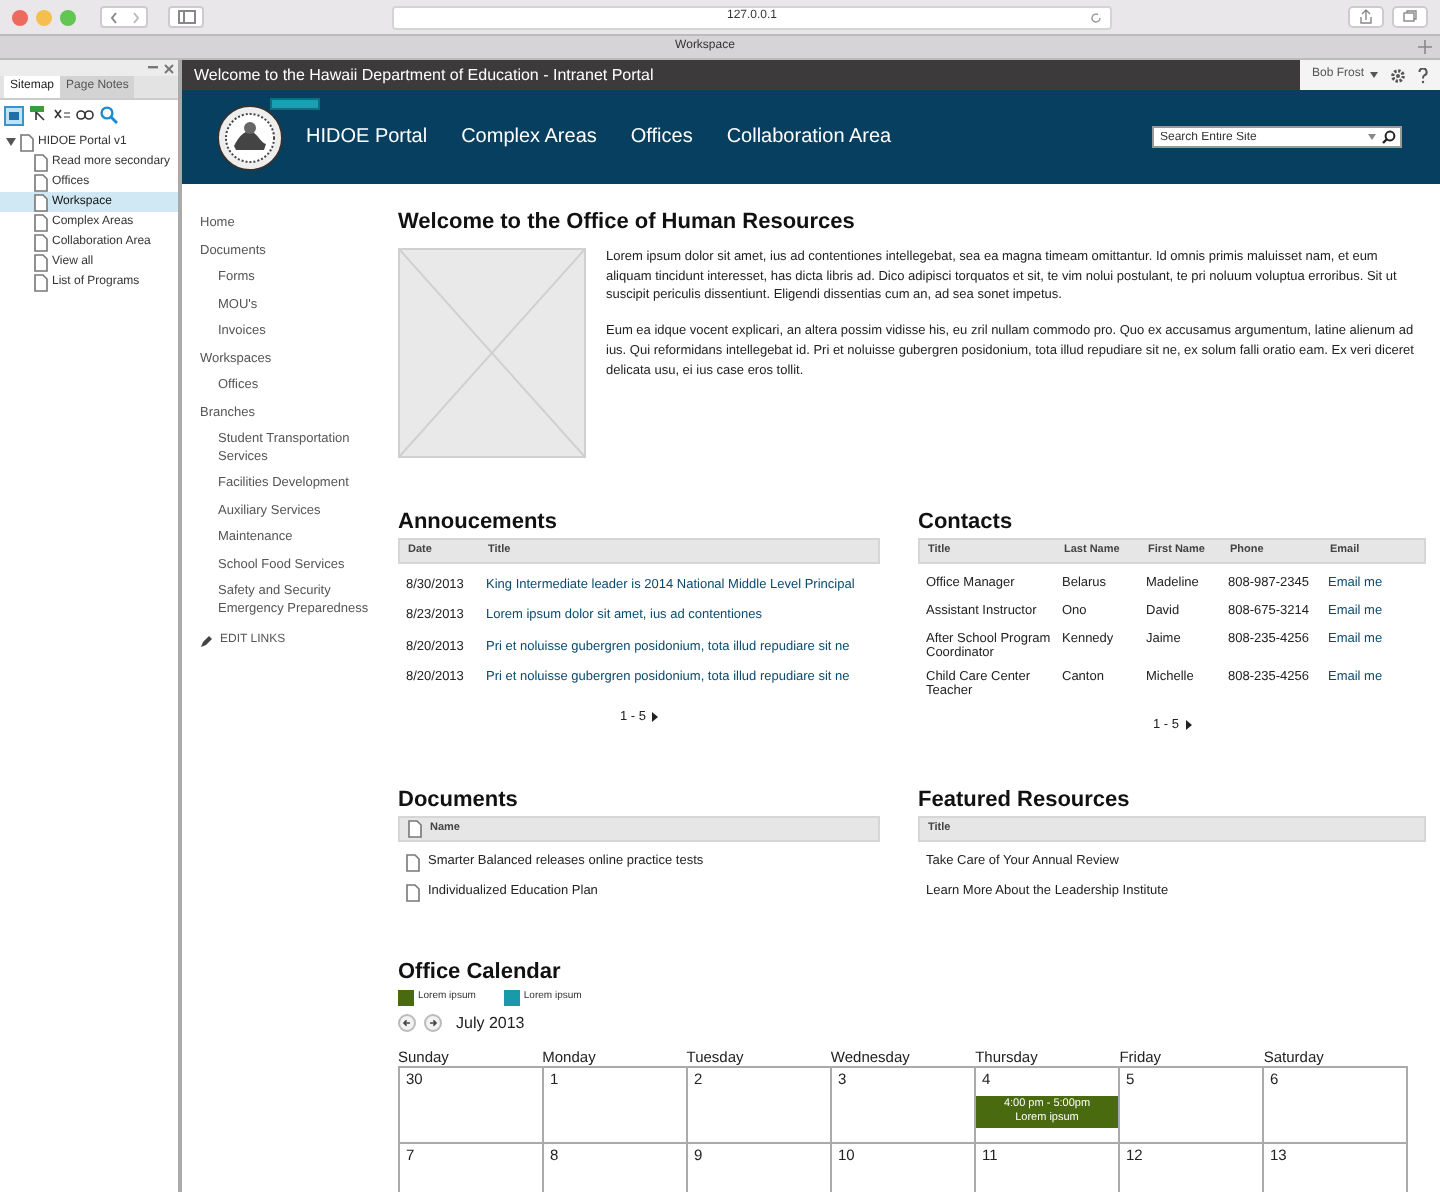 The width and height of the screenshot is (1440, 1192). What do you see at coordinates (1423, 75) in the screenshot?
I see `help-icon` at bounding box center [1423, 75].